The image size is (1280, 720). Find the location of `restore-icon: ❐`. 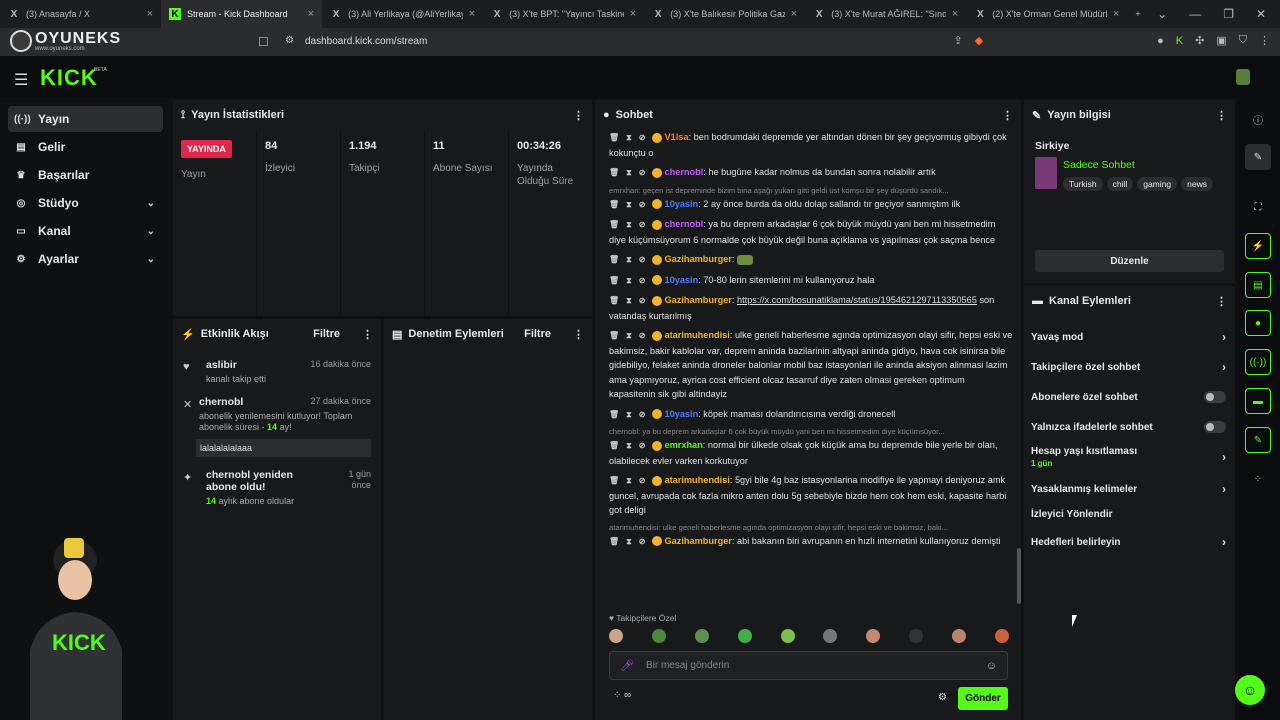

restore-icon: ❐ is located at coordinates (1228, 14).